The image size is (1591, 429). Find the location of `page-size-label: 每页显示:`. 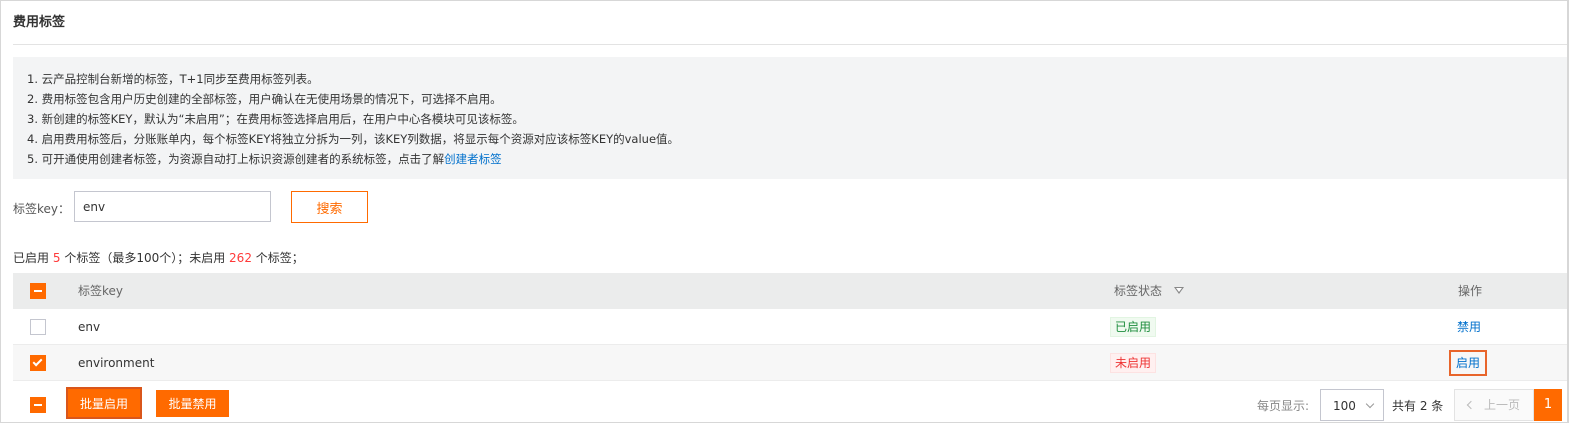

page-size-label: 每页显示: is located at coordinates (1283, 406).